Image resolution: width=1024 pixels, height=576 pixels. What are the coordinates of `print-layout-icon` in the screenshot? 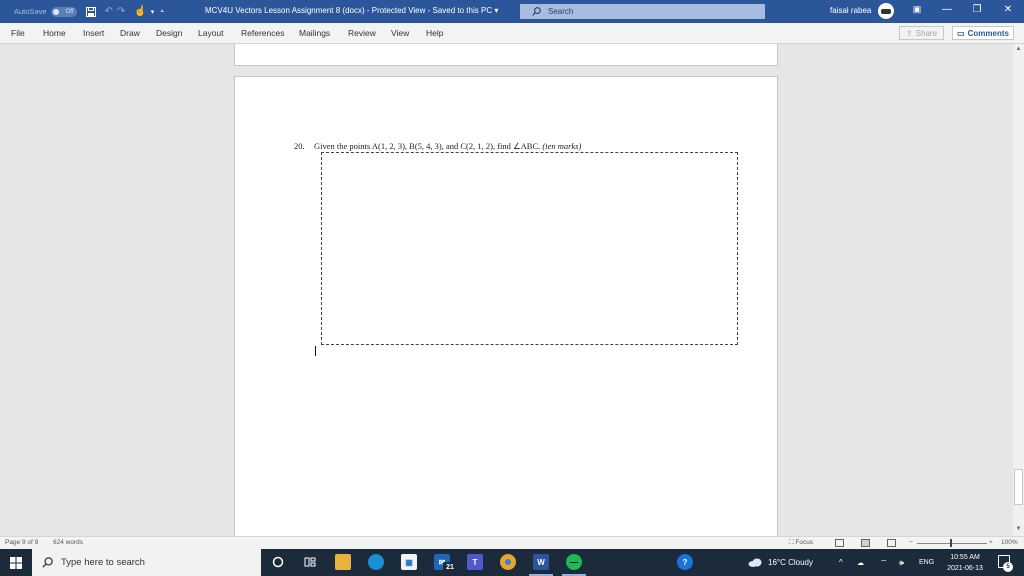 It's located at (865, 543).